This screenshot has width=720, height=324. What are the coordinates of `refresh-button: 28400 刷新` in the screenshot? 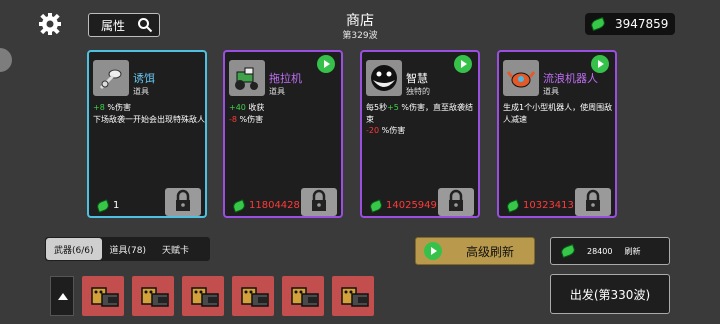 It's located at (610, 251).